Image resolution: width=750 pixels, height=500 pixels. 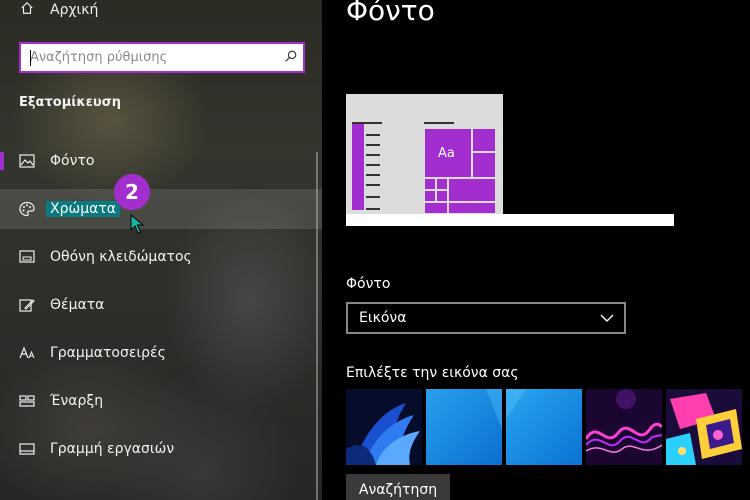 I want to click on wallpaper-thumbnail-bloom-dark, so click(x=384, y=427).